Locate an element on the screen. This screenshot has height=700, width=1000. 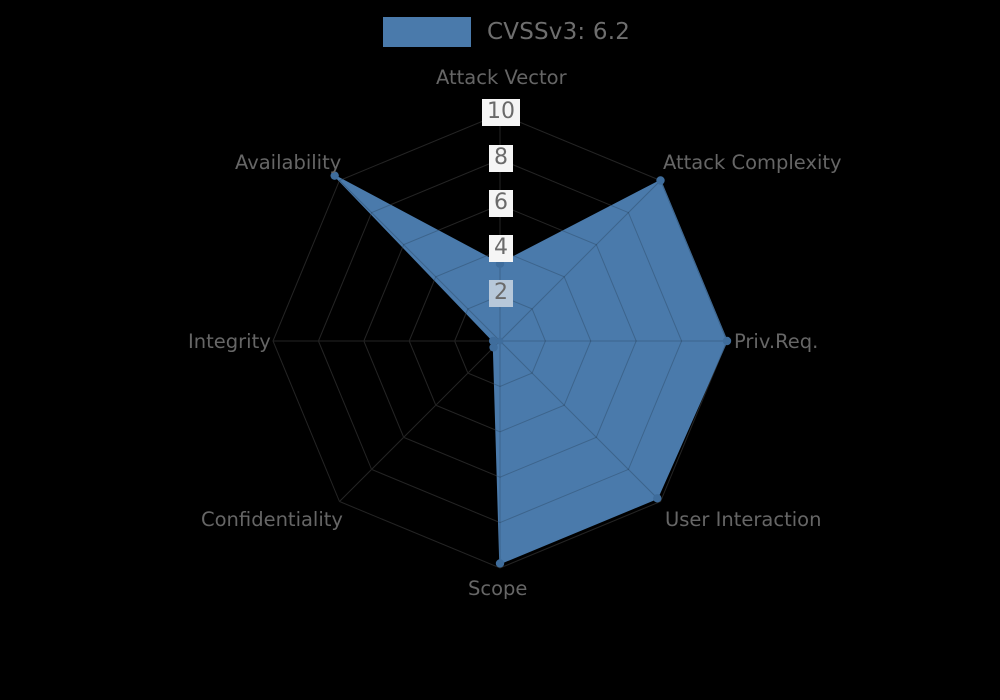
tick-label-2: 2 is located at coordinates (501, 294).